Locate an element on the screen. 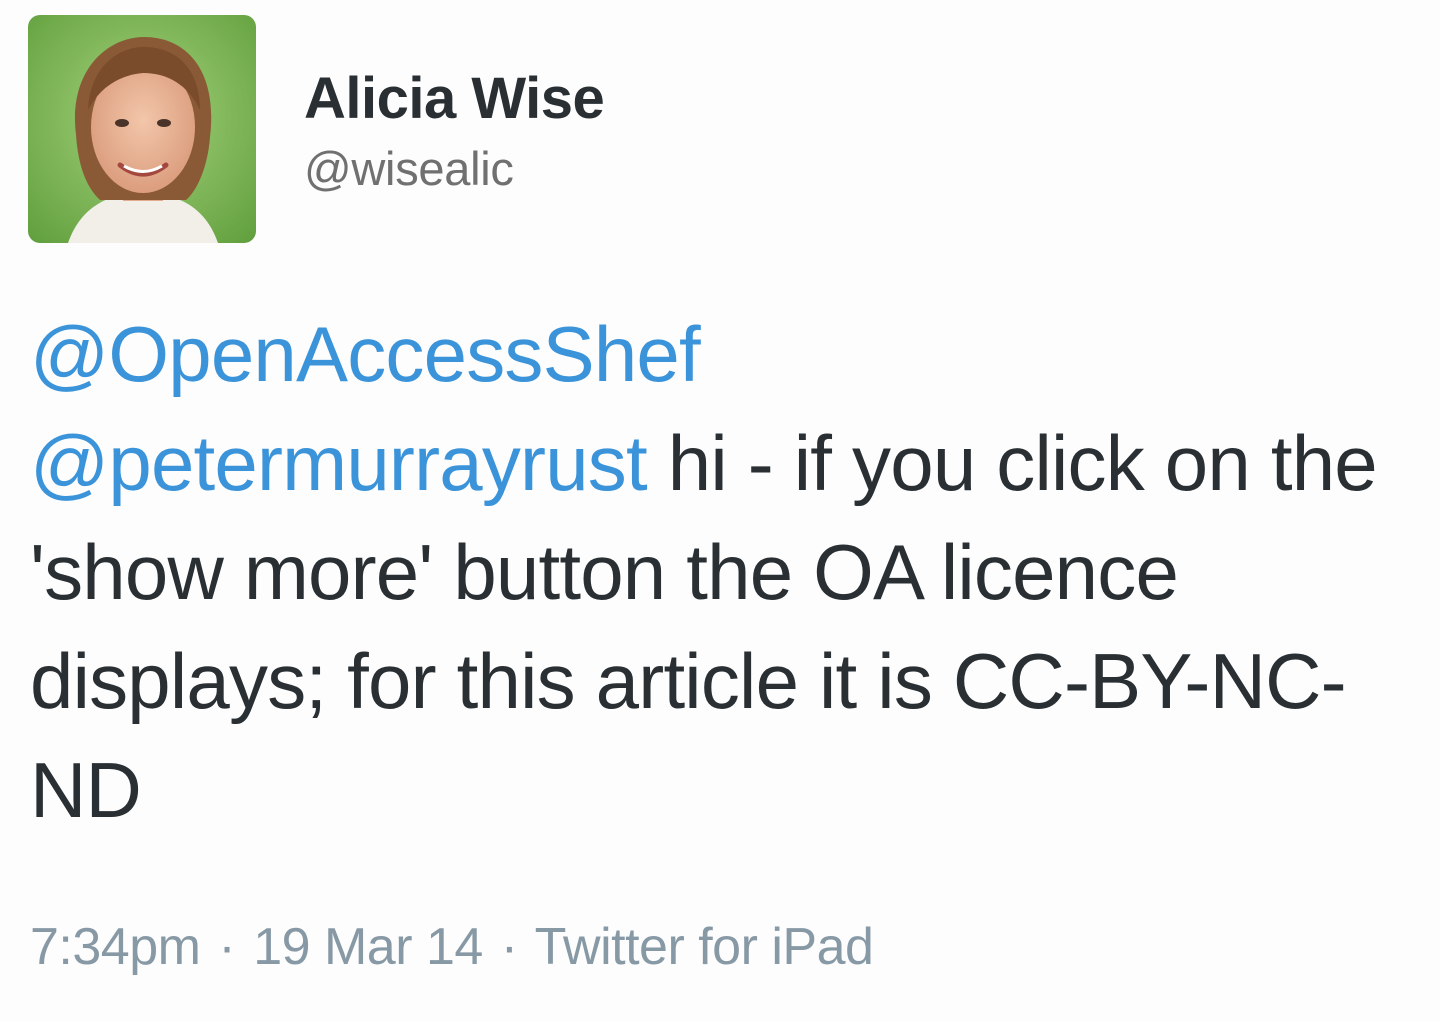  tweet-meta: 7:34pm · 19 Mar 14 · Twitter for iPad is located at coordinates (452, 947).